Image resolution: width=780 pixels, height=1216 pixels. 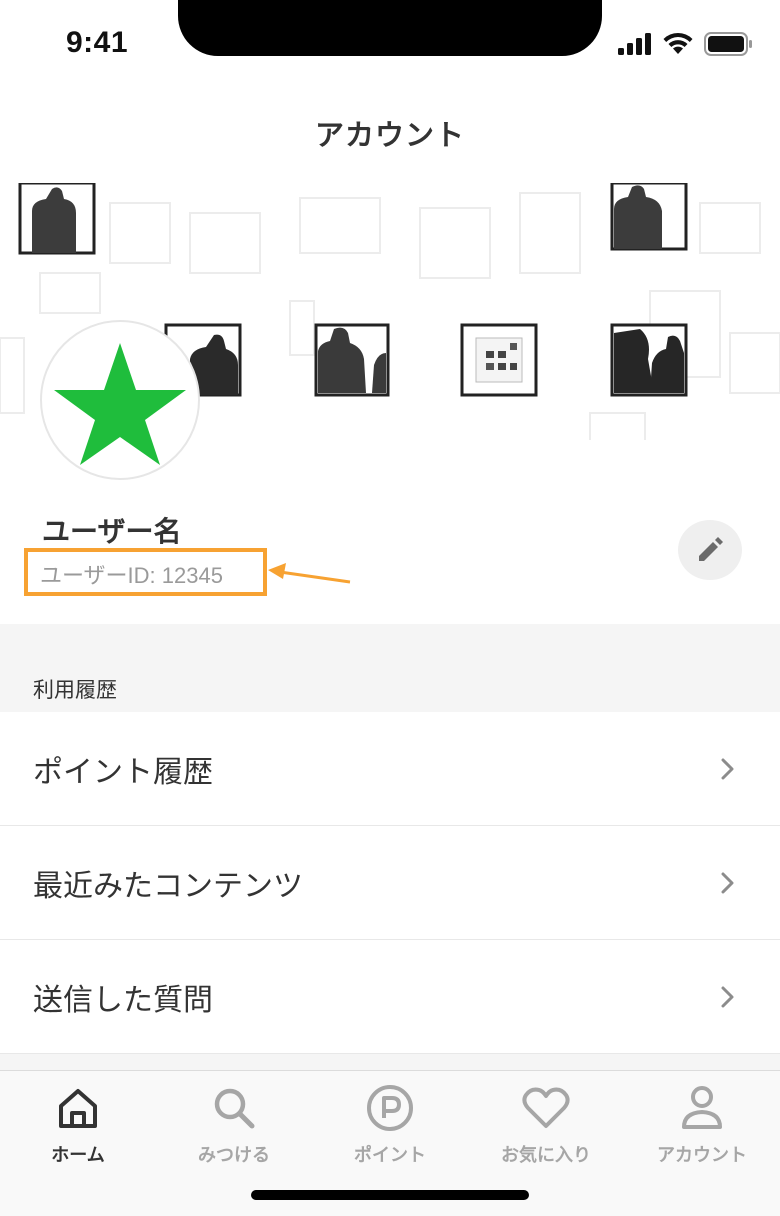 What do you see at coordinates (390, 1195) in the screenshot?
I see `home-indicator` at bounding box center [390, 1195].